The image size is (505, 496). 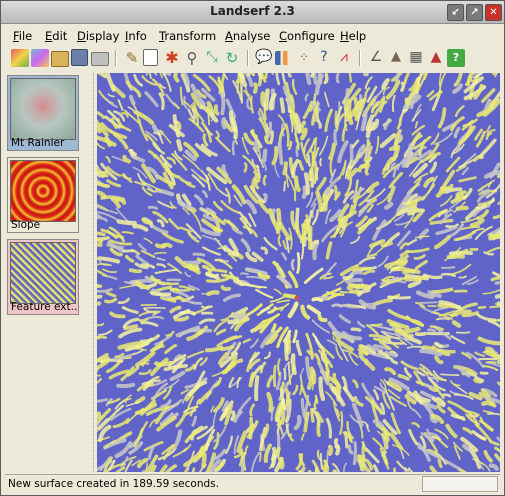 I want to click on menu-transform: Transform, so click(x=187, y=36).